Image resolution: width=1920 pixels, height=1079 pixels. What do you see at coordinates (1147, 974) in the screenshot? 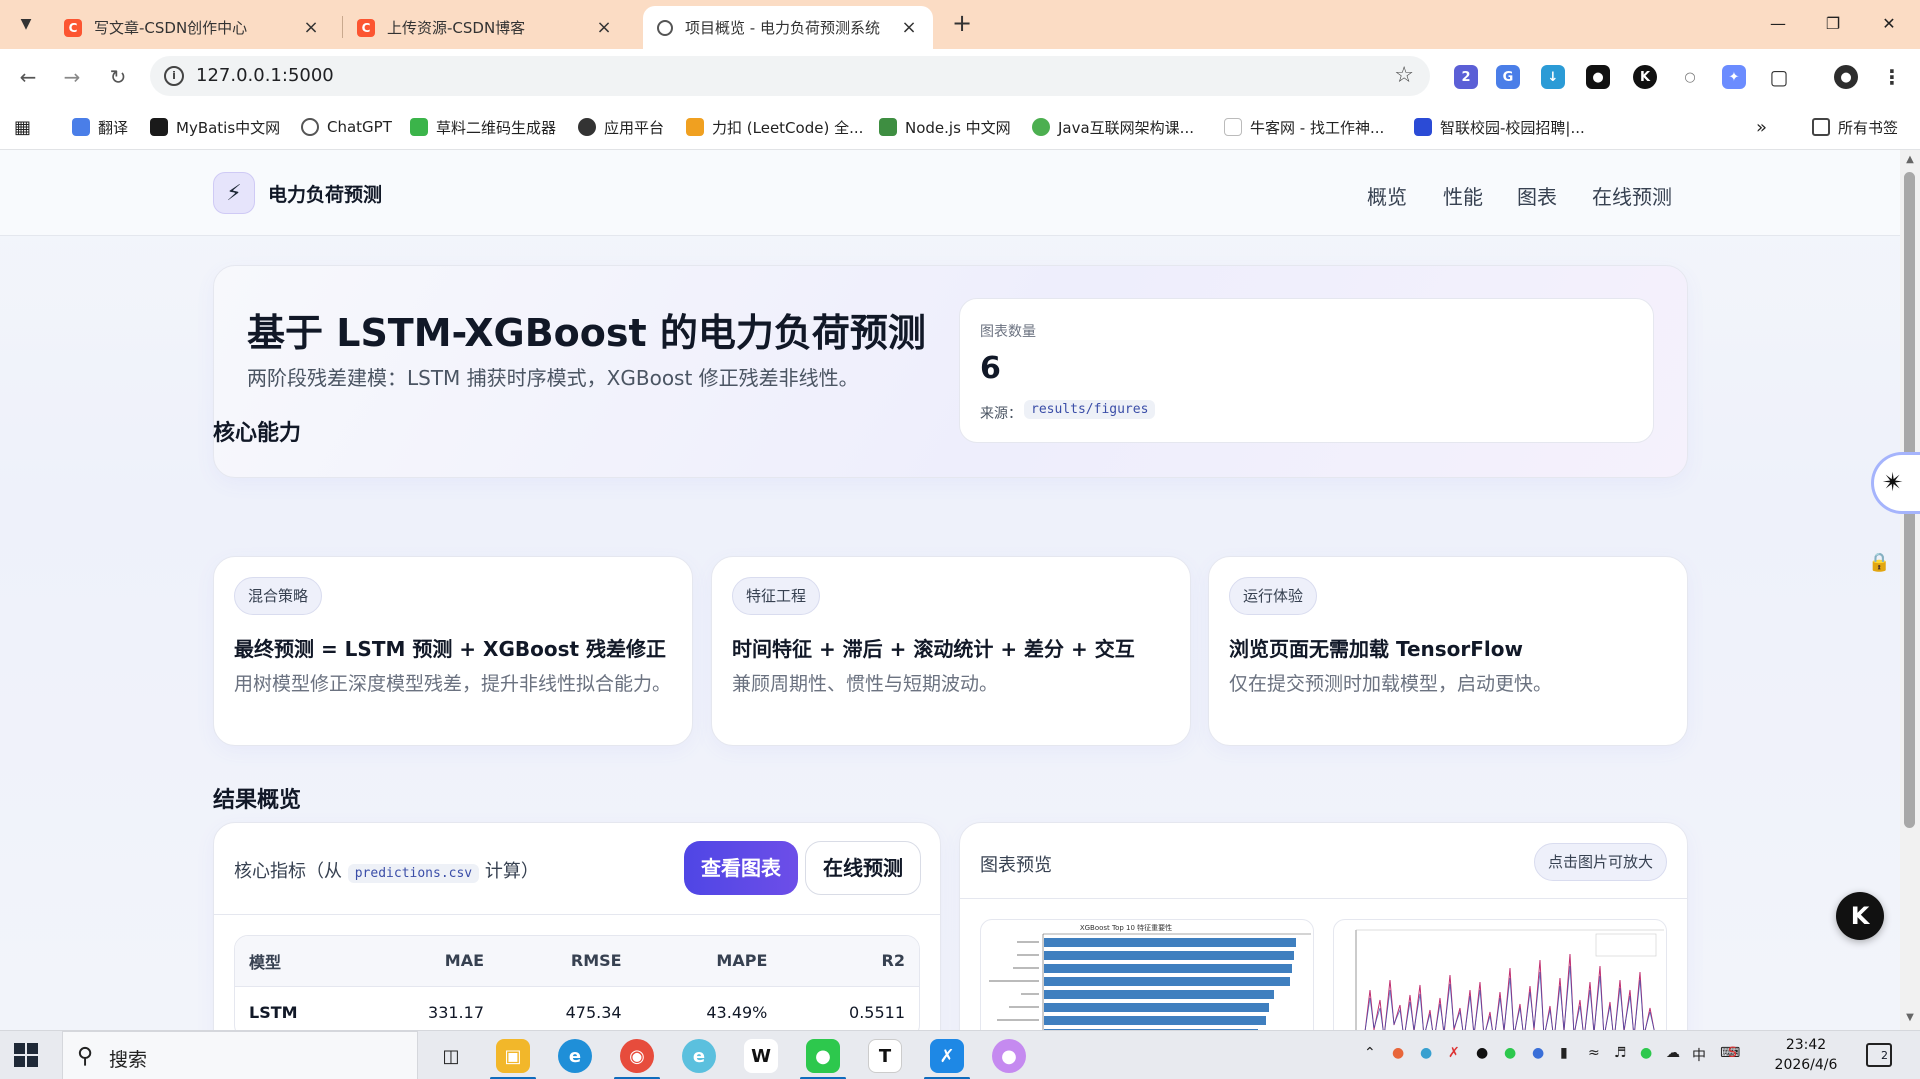
I see `chart-thumbnail-feature-importance: XGBoost Top 10 特征重要性` at bounding box center [1147, 974].